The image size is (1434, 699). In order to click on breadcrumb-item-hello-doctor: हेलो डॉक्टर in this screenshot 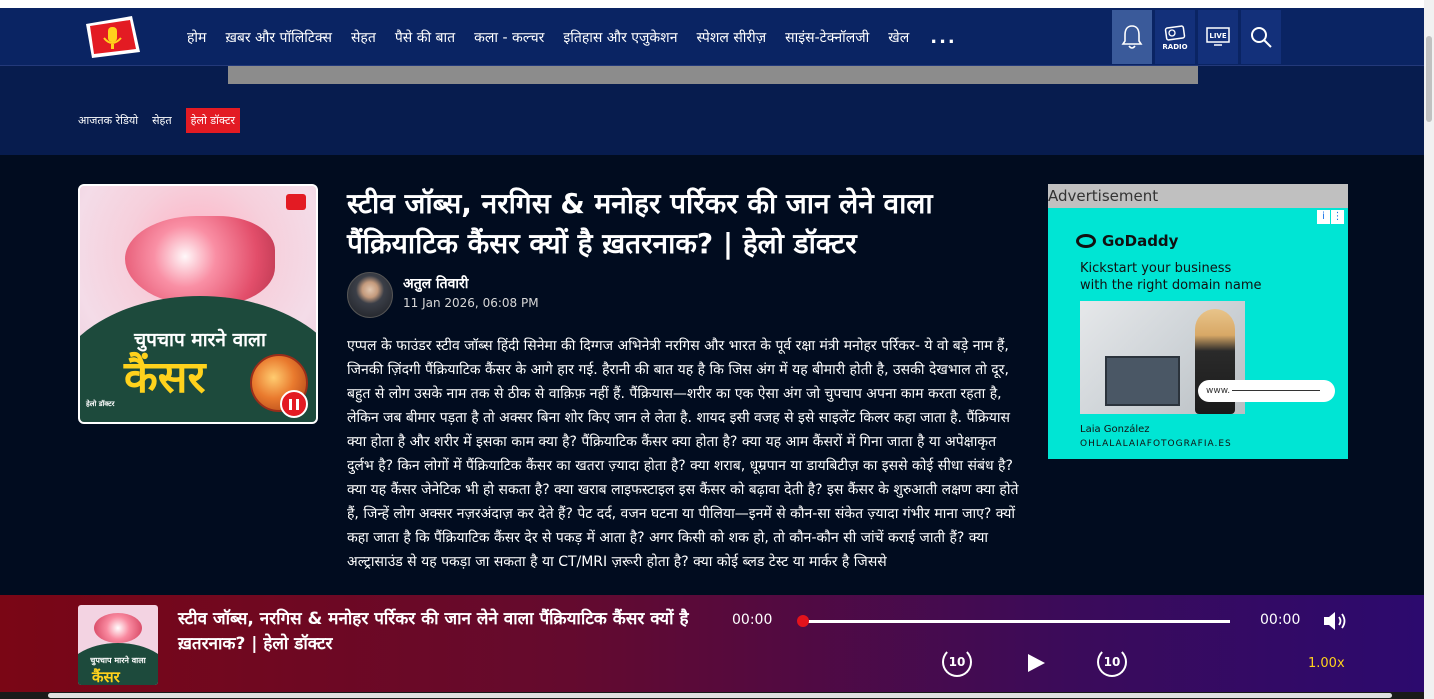, I will do `click(213, 120)`.